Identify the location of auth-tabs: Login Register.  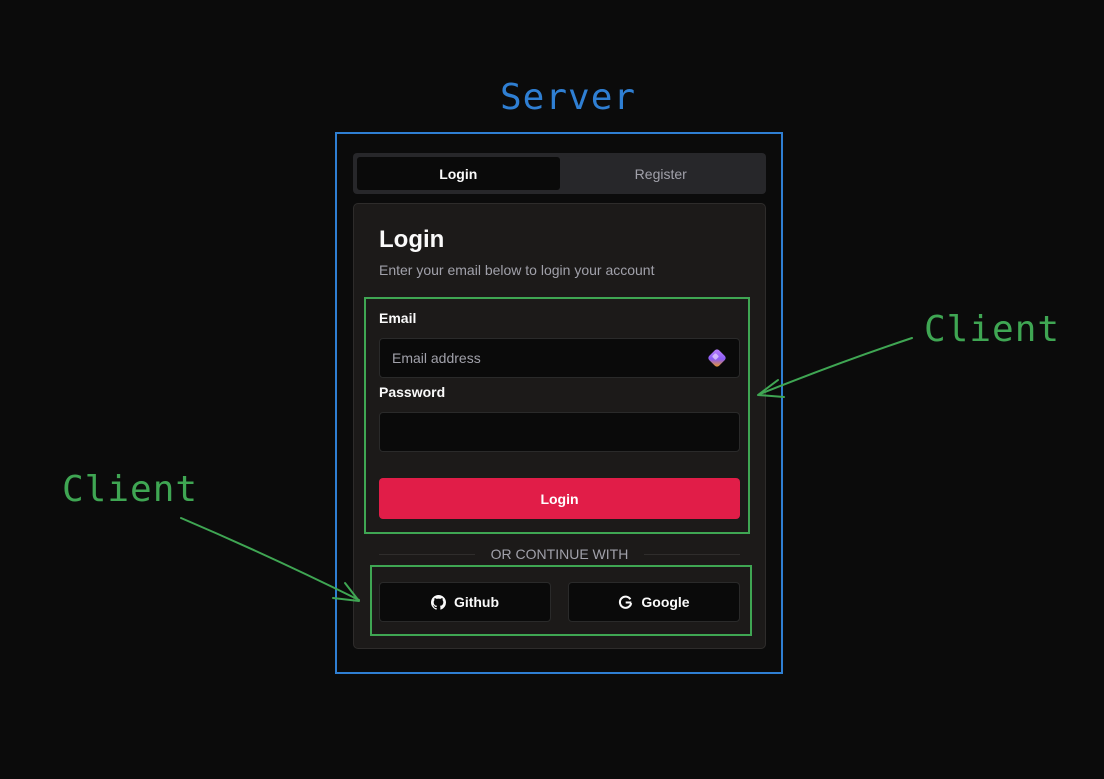
(559, 173).